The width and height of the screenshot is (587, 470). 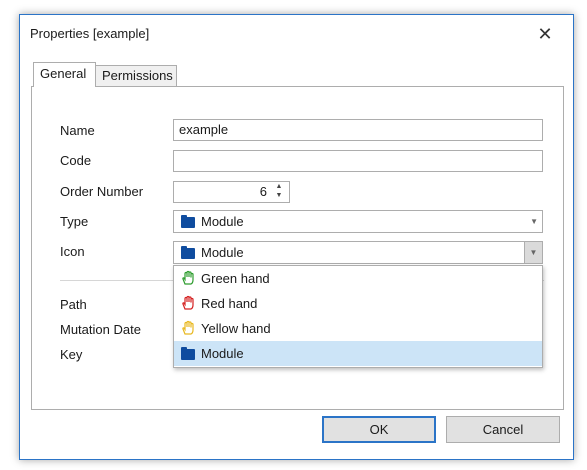 What do you see at coordinates (222, 252) in the screenshot?
I see `icon-value: Module` at bounding box center [222, 252].